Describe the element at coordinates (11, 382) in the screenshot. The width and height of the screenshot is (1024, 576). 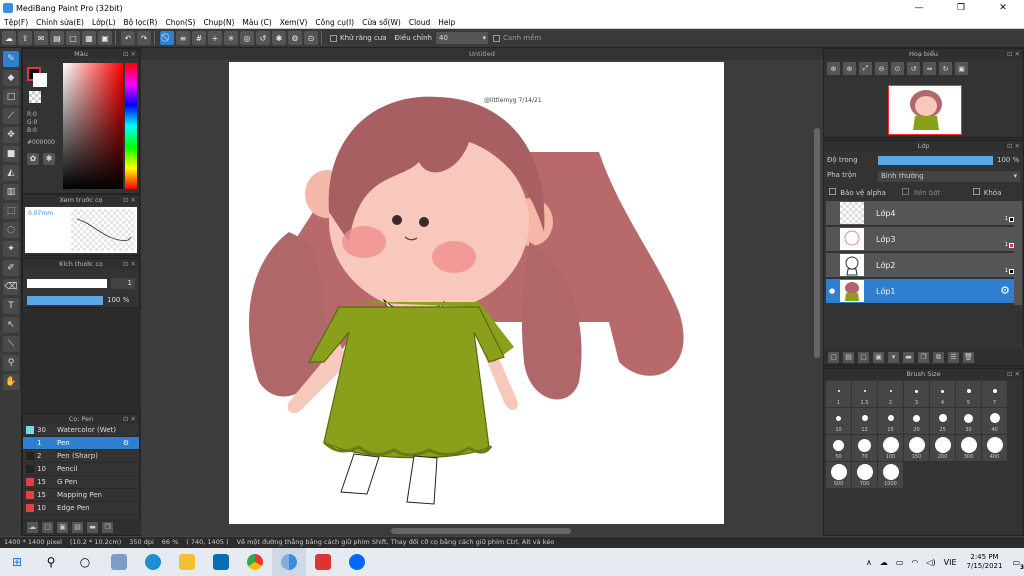
I see `hand-tool-icon: ✋` at that location.